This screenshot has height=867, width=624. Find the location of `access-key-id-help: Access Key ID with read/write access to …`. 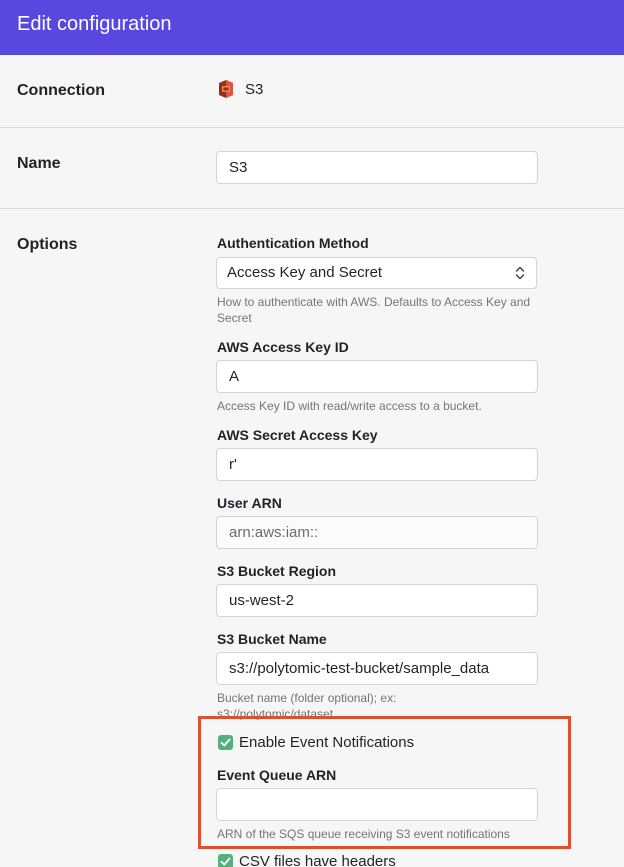

access-key-id-help: Access Key ID with read/write access to … is located at coordinates (349, 406).